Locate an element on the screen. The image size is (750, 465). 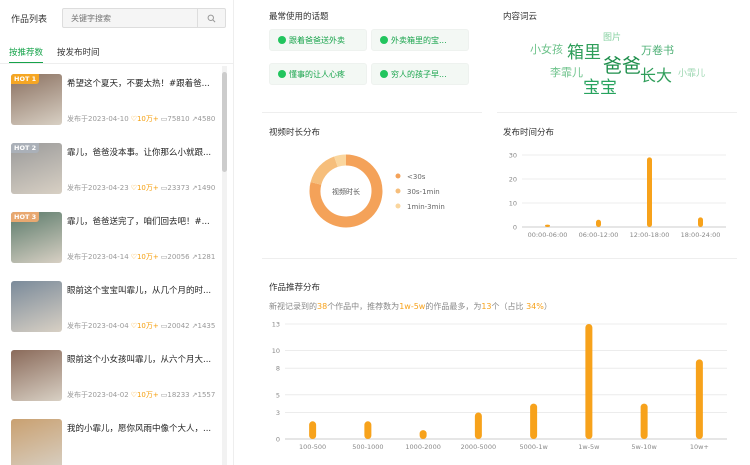
search-button is located at coordinates (211, 18).